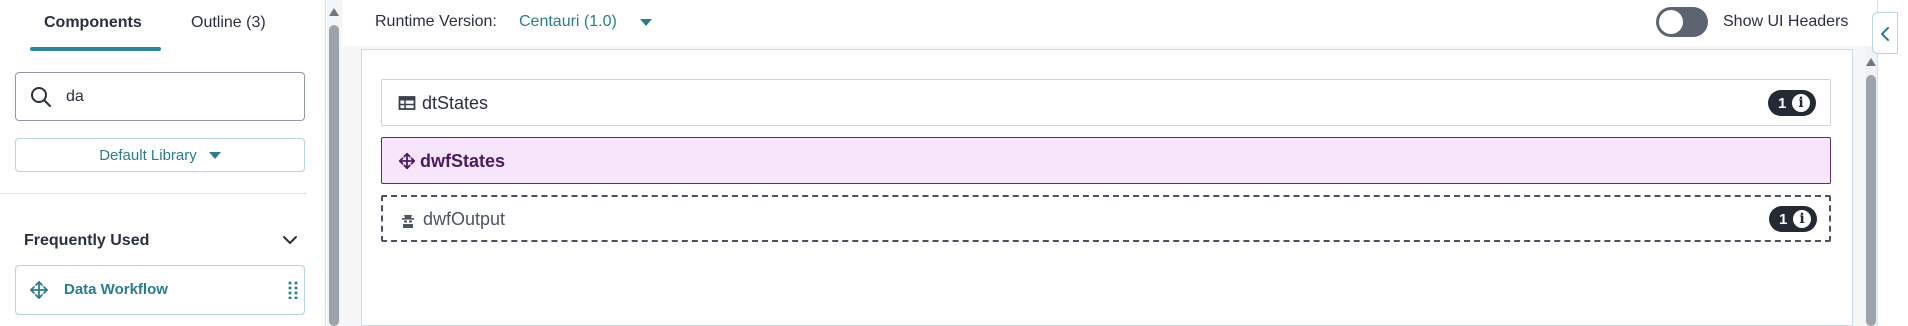 The height and width of the screenshot is (326, 1908). Describe the element at coordinates (228, 23) in the screenshot. I see `tab-outline: Outline (3)` at that location.